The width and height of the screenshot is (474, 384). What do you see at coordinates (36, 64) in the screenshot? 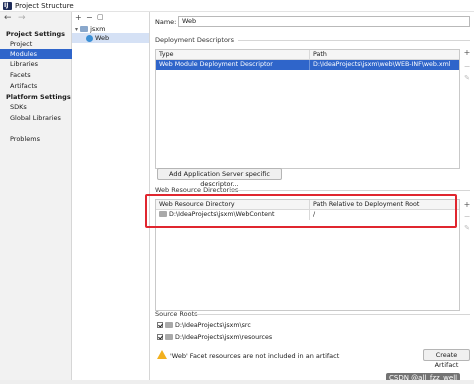
I see `sidebar-item-libraries: Libraries` at bounding box center [36, 64].